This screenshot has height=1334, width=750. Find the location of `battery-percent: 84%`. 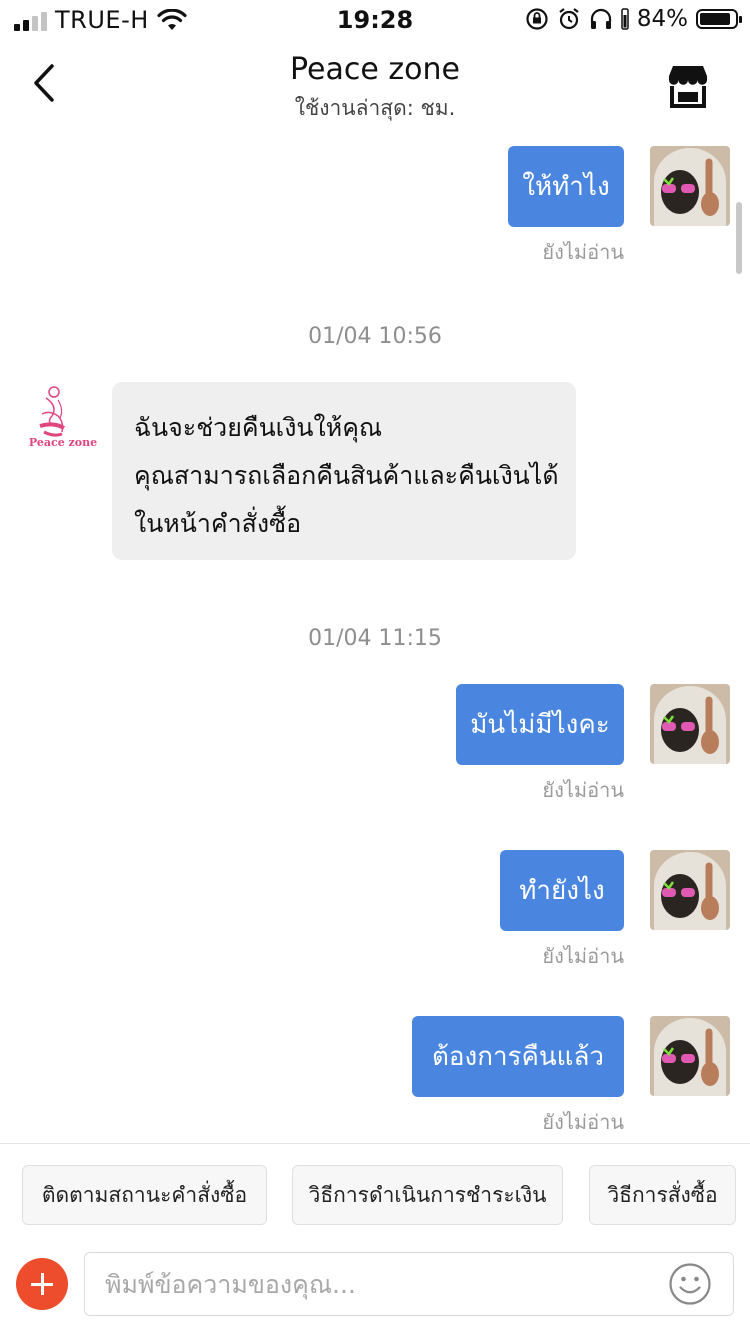

battery-percent: 84% is located at coordinates (662, 19).